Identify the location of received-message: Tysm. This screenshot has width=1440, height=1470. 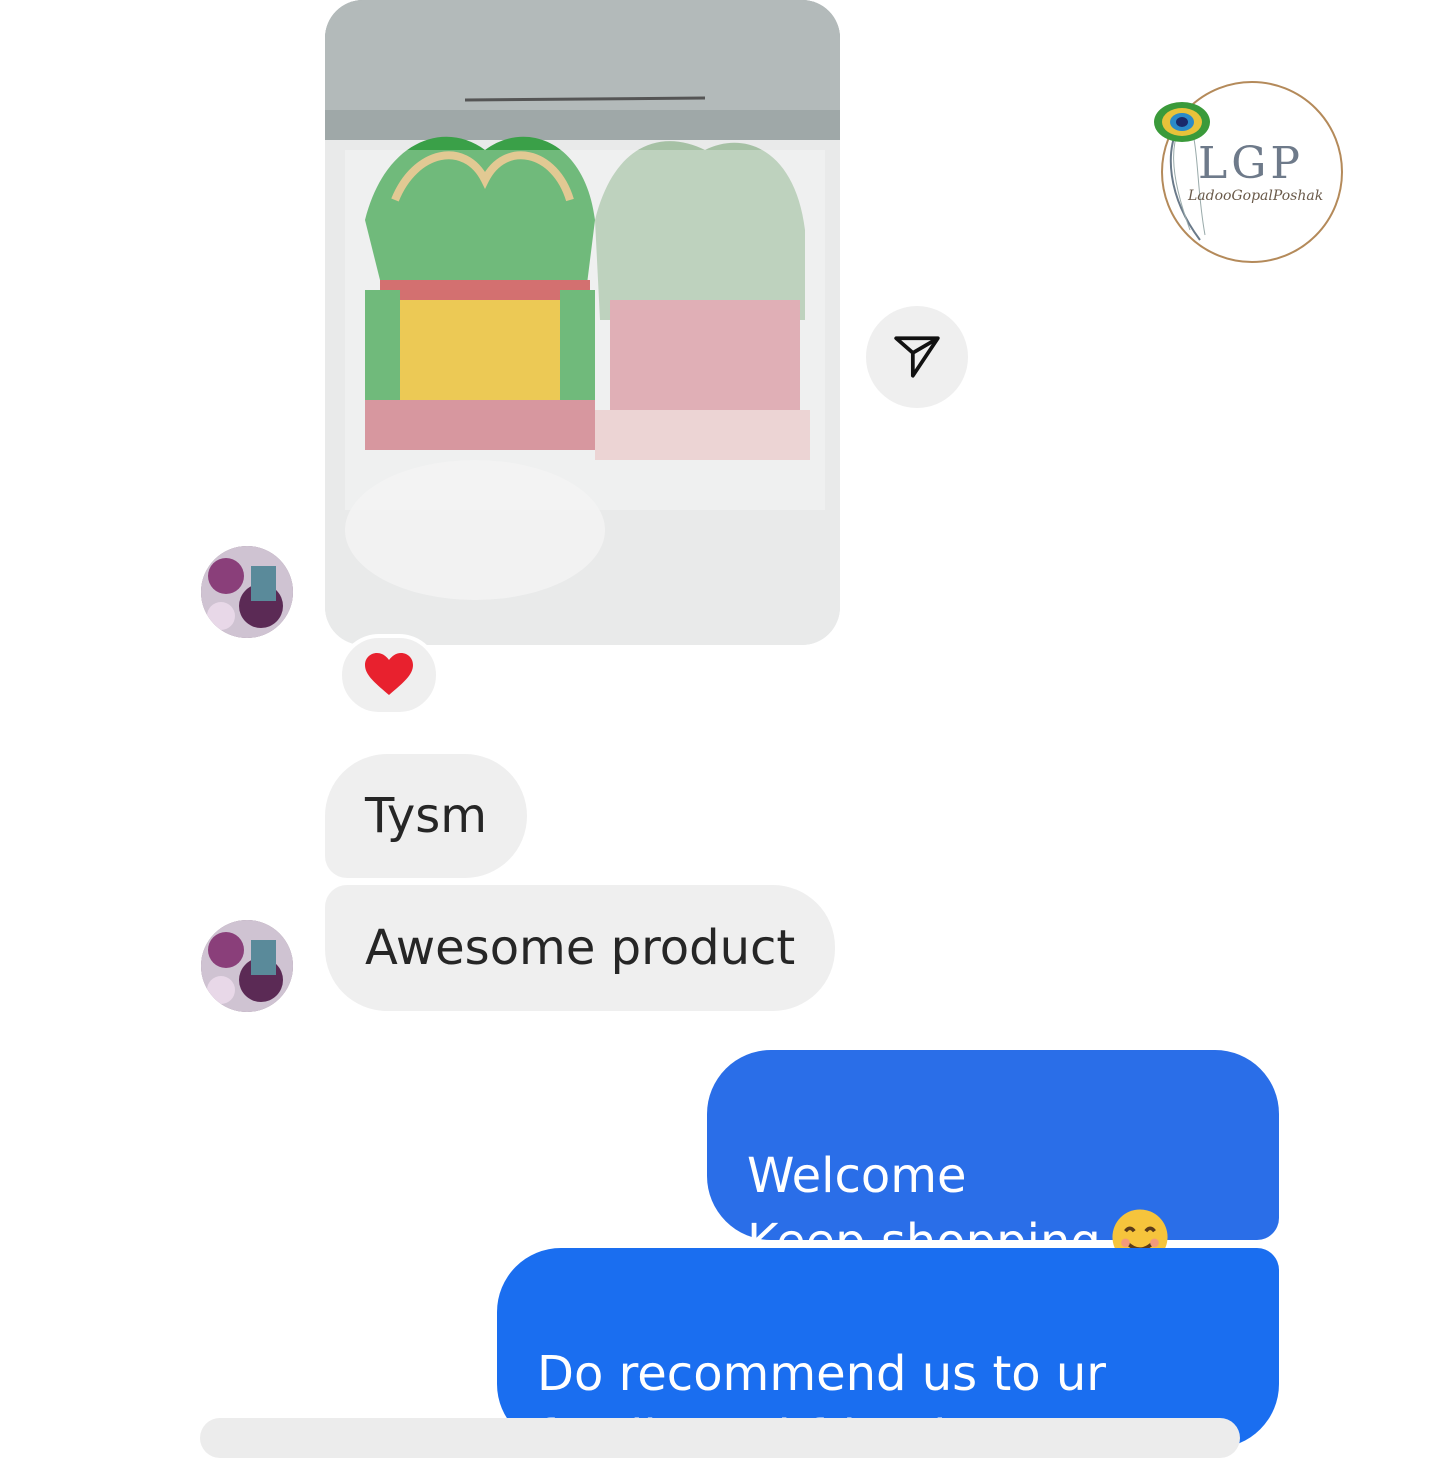
(426, 816).